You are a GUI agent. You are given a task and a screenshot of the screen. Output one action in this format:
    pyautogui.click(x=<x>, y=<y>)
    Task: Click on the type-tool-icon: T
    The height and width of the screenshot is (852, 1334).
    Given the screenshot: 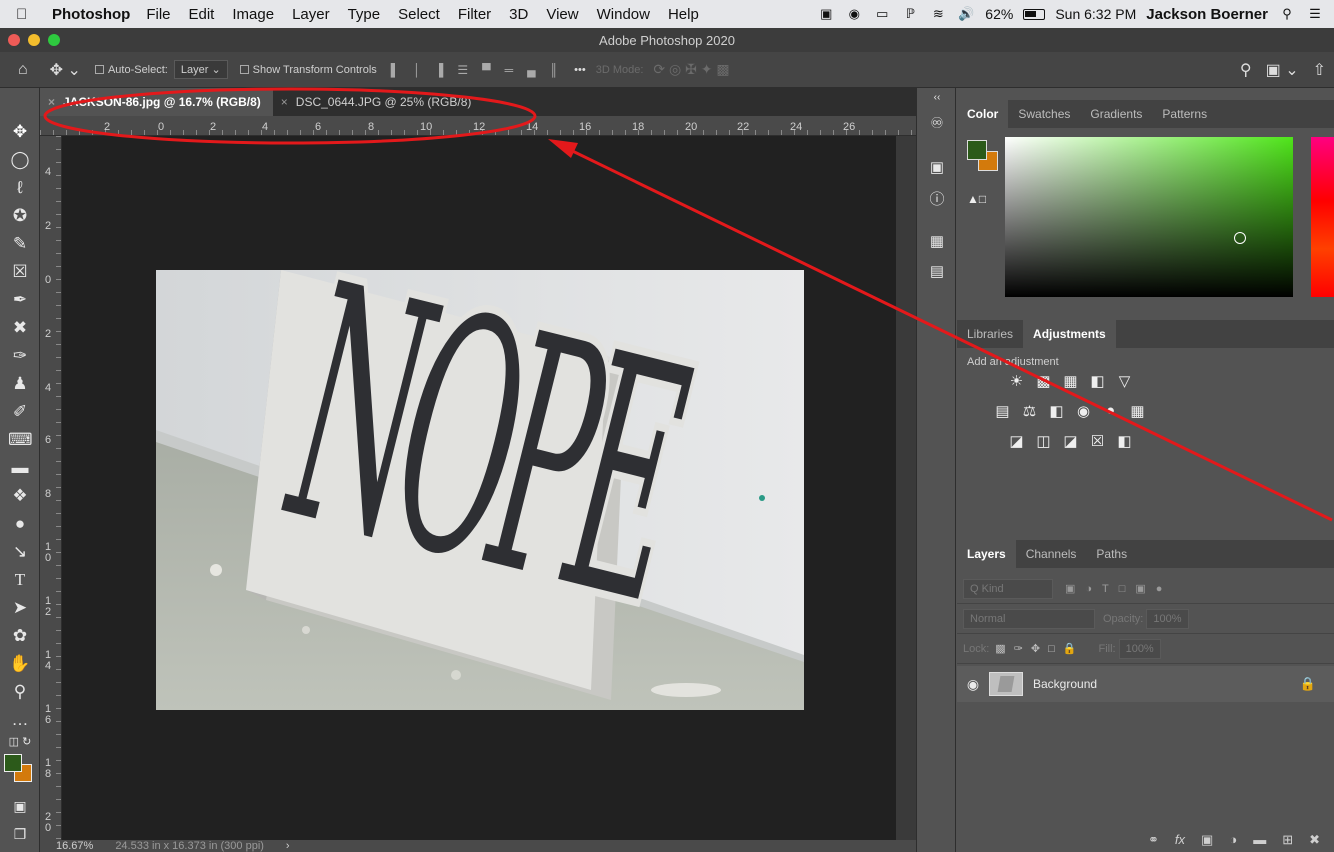 What is the action you would take?
    pyautogui.click(x=20, y=580)
    